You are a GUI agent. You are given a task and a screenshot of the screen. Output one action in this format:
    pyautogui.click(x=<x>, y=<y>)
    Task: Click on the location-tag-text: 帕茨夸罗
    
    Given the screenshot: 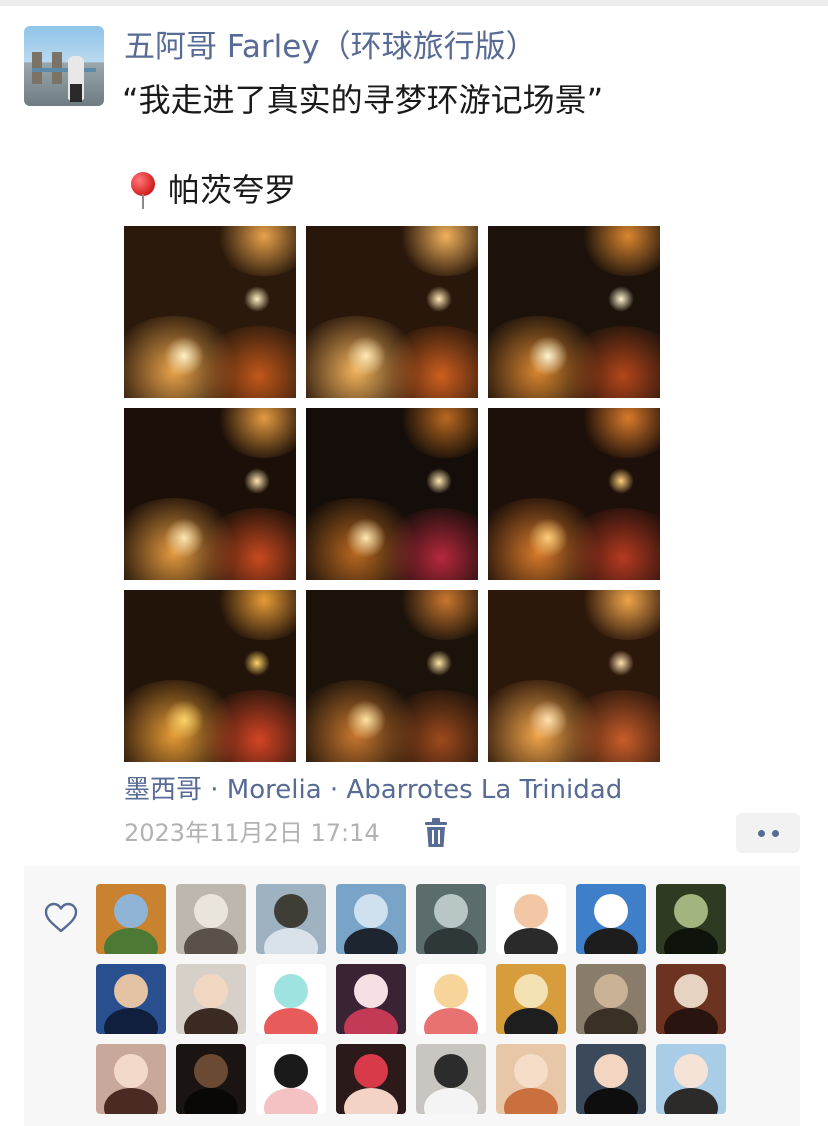 What is the action you would take?
    pyautogui.click(x=232, y=190)
    